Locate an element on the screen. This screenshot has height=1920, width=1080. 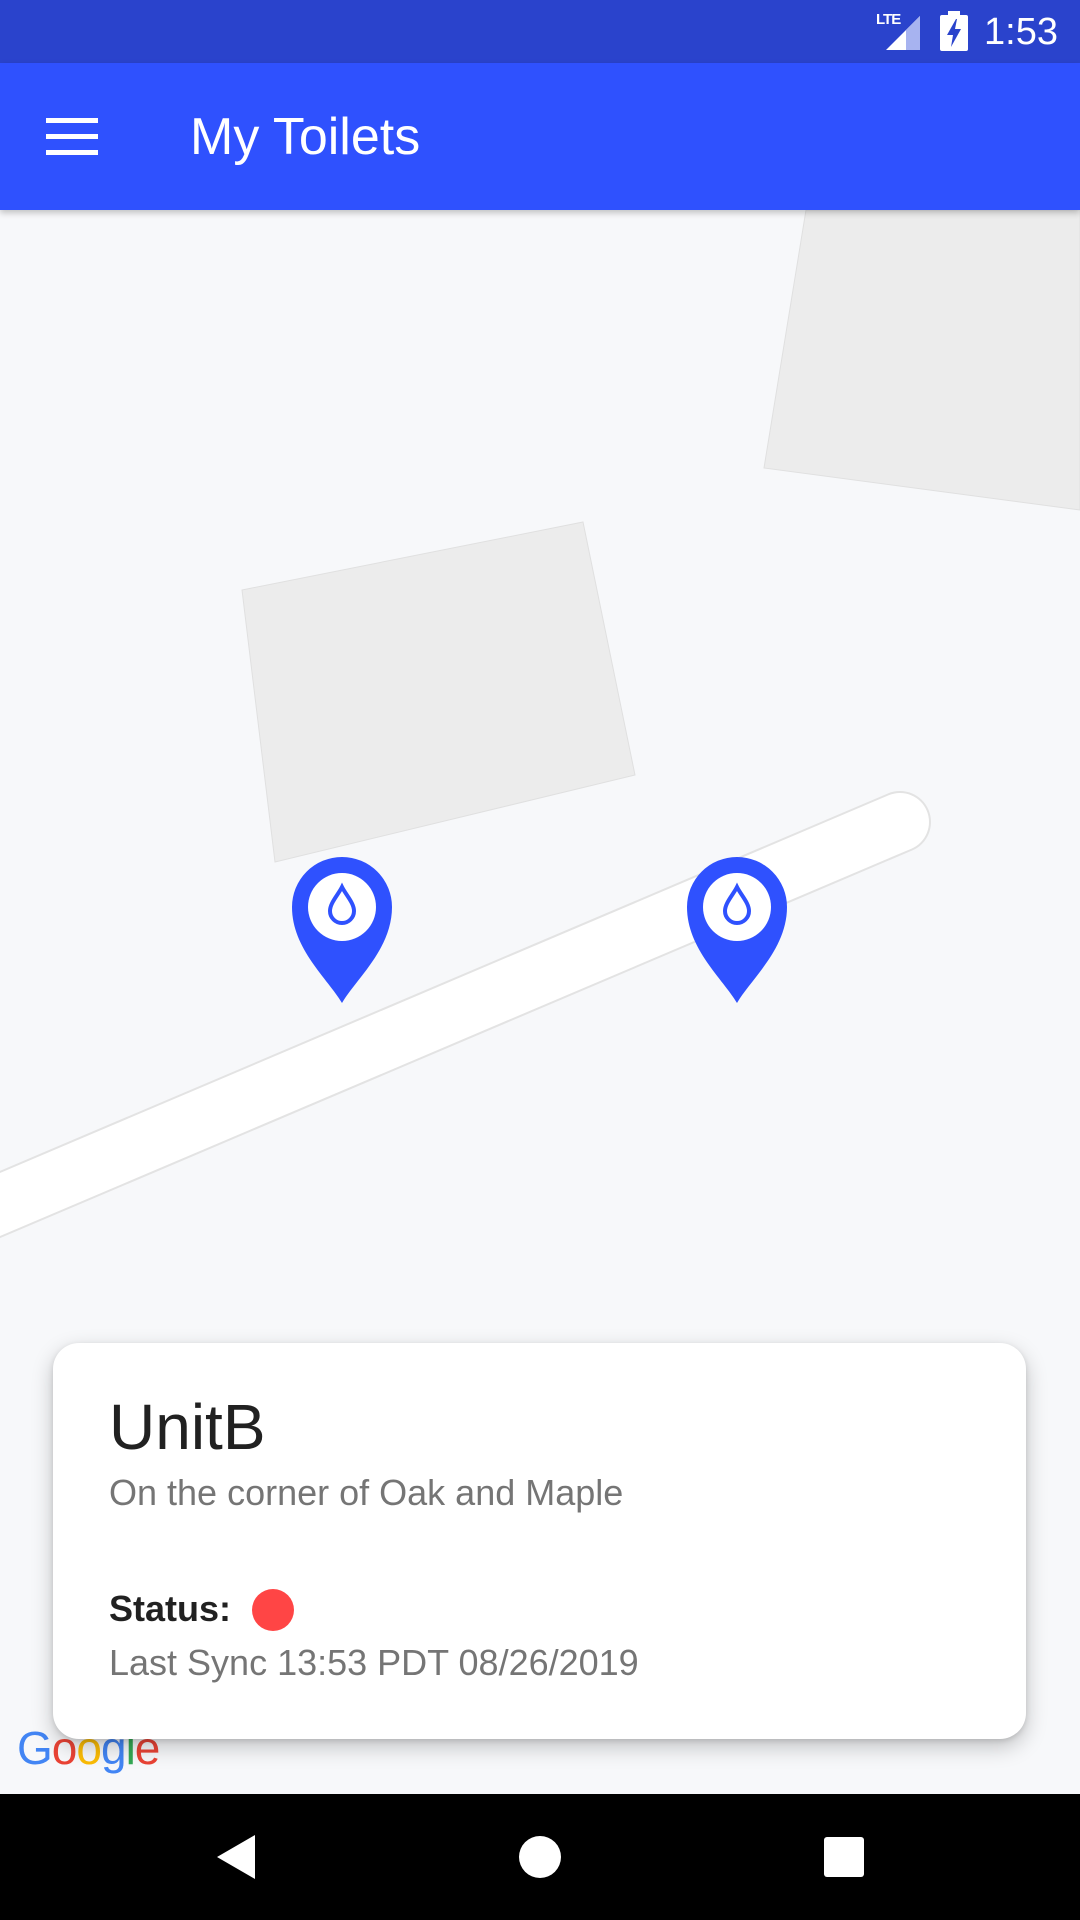
last-sync-text: Last Sync 13:53 PDT 08/26/2019 is located at coordinates (374, 1662).